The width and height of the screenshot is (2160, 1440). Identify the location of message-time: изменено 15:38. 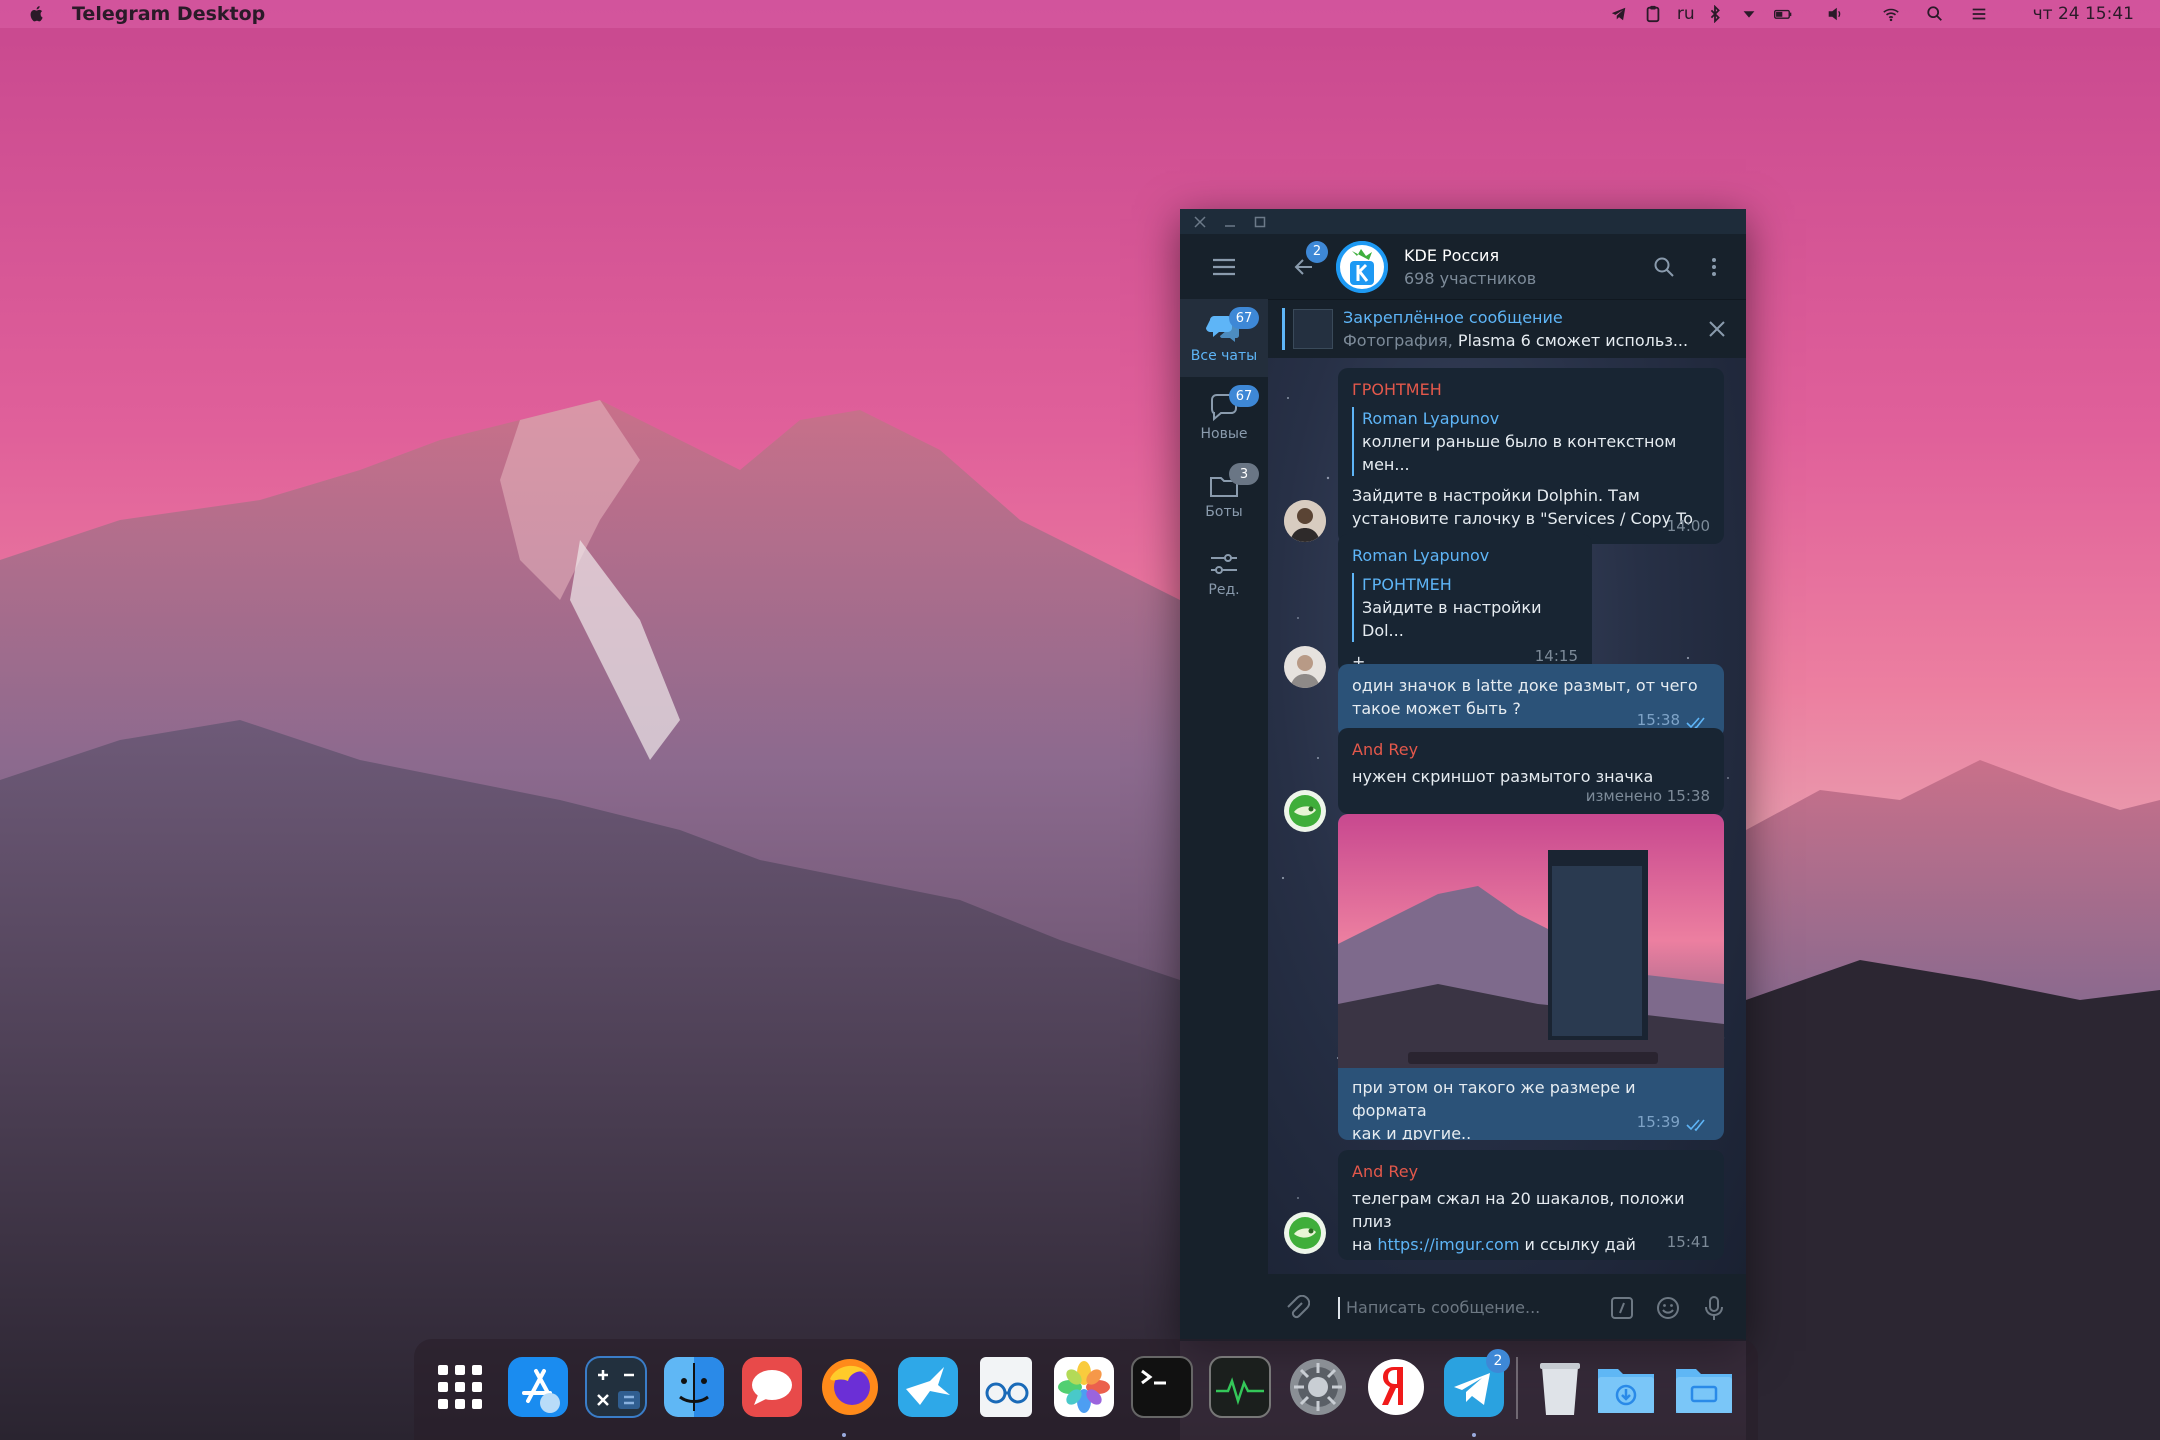
(1647, 796).